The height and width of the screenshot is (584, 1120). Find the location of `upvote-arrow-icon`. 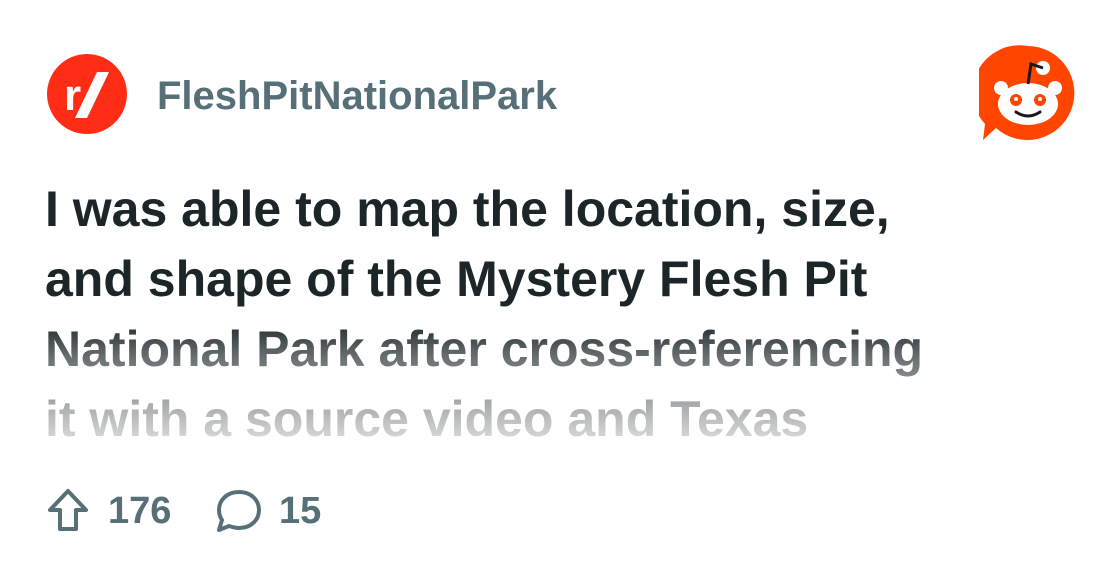

upvote-arrow-icon is located at coordinates (68, 510).